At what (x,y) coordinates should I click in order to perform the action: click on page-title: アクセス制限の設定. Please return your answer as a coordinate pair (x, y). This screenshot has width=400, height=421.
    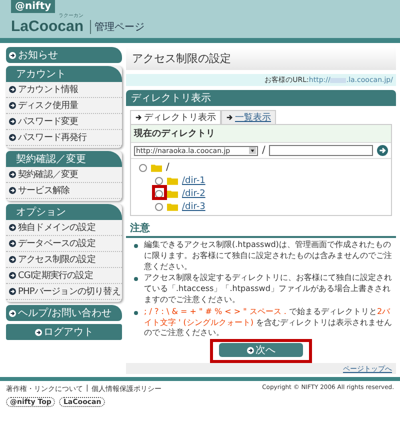
    Looking at the image, I should click on (261, 58).